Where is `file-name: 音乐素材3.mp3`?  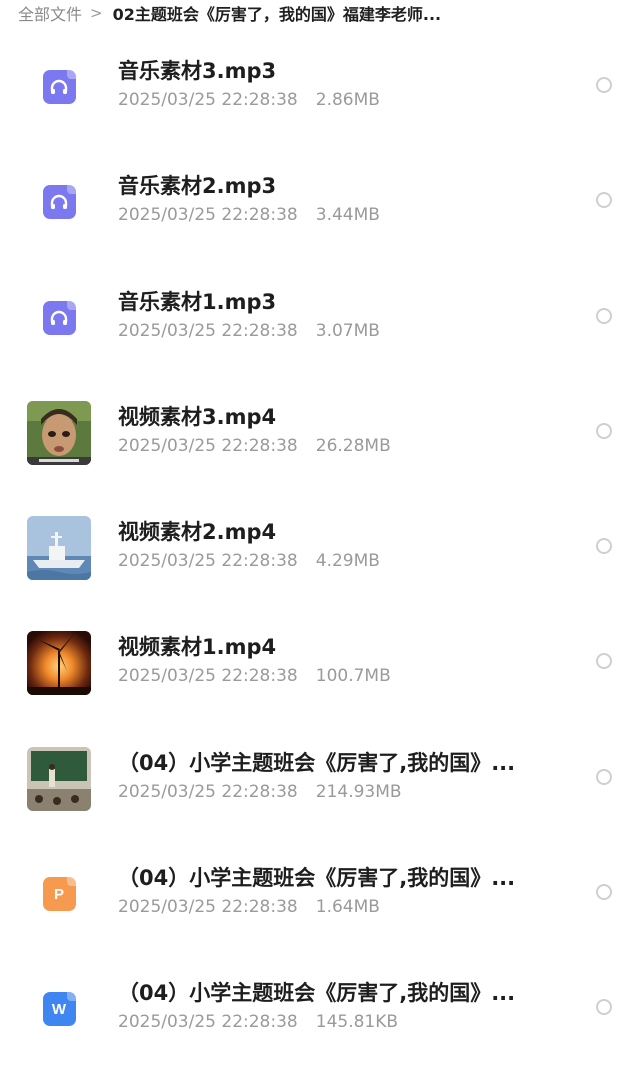
file-name: 音乐素材3.mp3 is located at coordinates (197, 71).